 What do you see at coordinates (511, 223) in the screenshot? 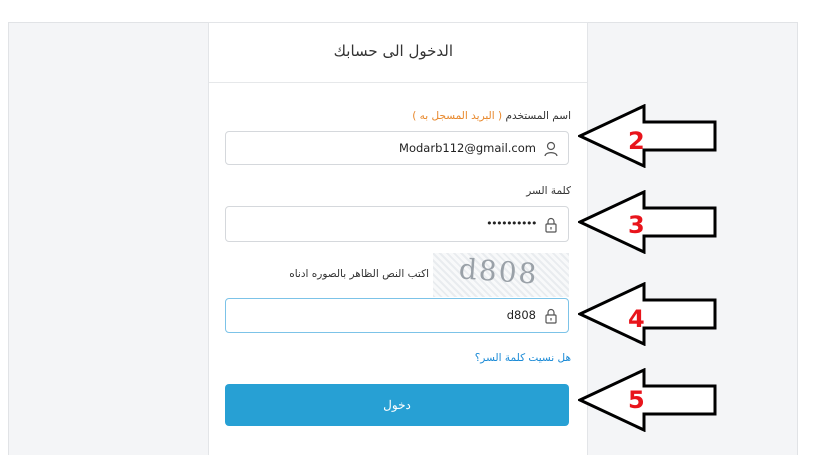
I see `password-value: ••••••••••` at bounding box center [511, 223].